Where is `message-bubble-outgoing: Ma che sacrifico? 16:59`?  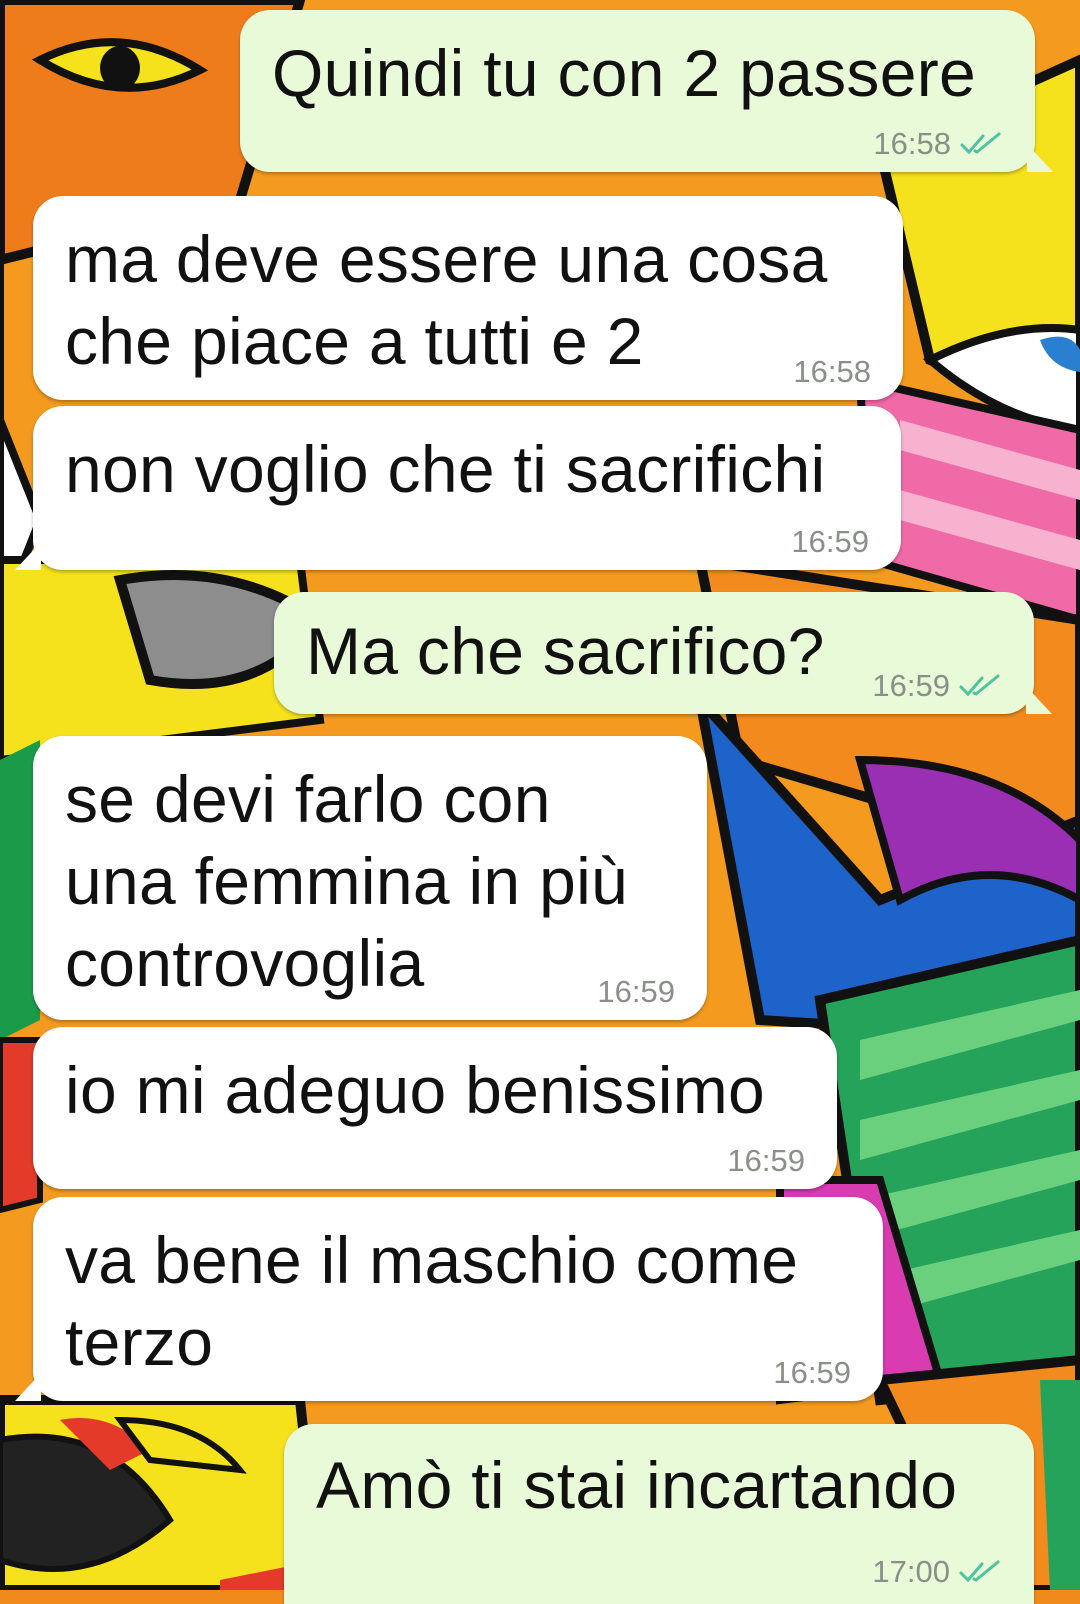 message-bubble-outgoing: Ma che sacrifico? 16:59 is located at coordinates (663, 653).